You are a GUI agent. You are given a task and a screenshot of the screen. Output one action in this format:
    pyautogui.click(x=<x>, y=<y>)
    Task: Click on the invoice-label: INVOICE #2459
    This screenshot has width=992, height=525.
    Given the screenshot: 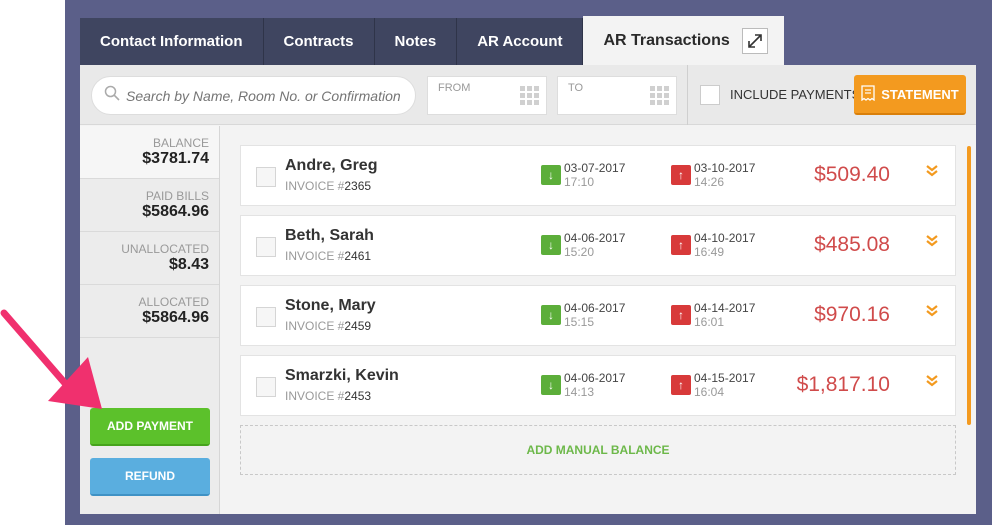 What is the action you would take?
    pyautogui.click(x=328, y=326)
    